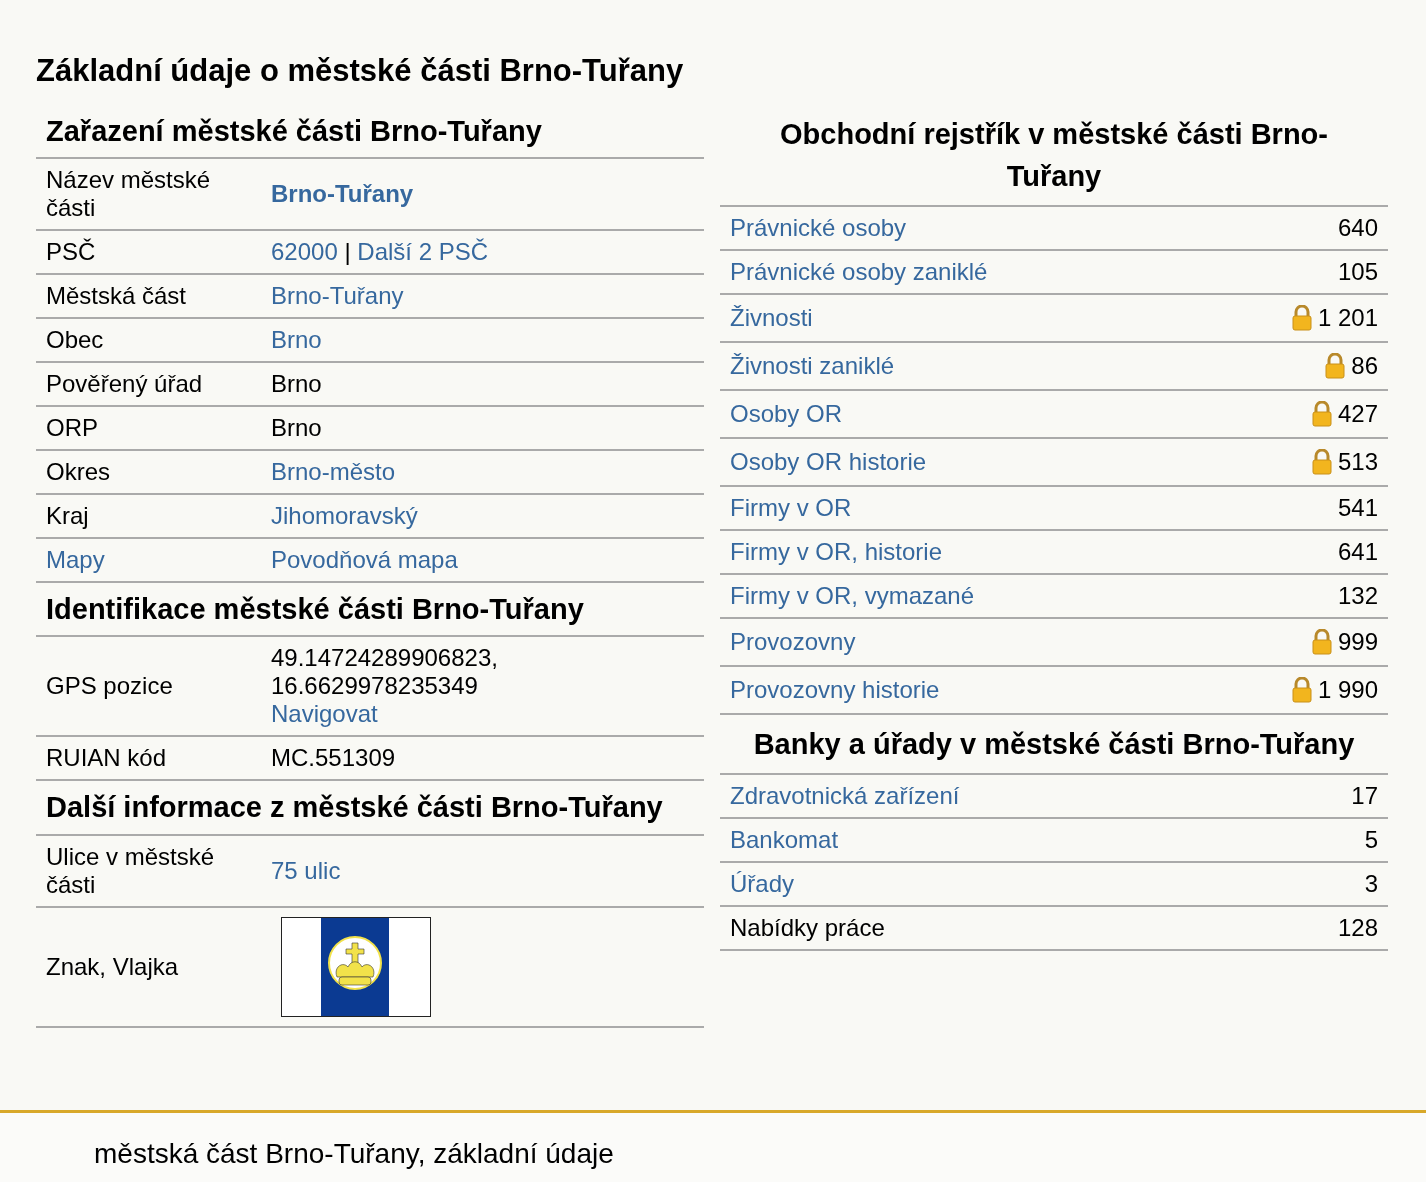  I want to click on row-count: 128, so click(1357, 927).